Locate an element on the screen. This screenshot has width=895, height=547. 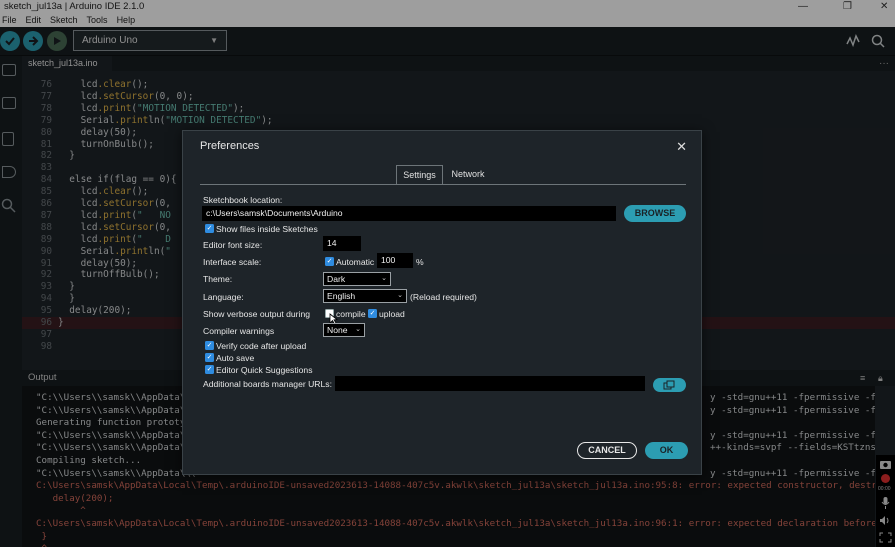
dialog-title: Preferences is located at coordinates (230, 146).